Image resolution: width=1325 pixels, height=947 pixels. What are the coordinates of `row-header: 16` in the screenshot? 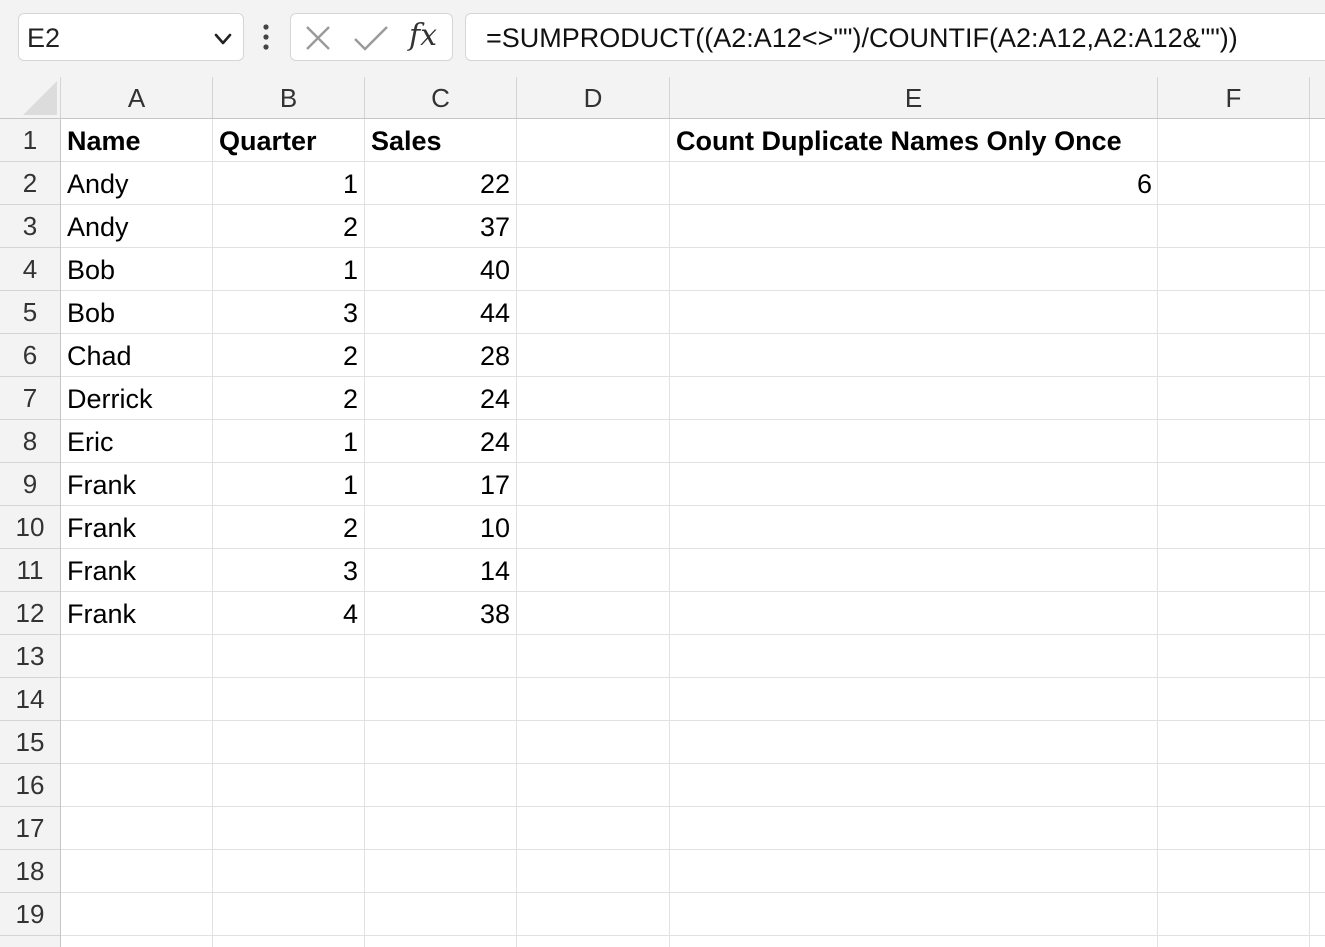 It's located at (30, 785).